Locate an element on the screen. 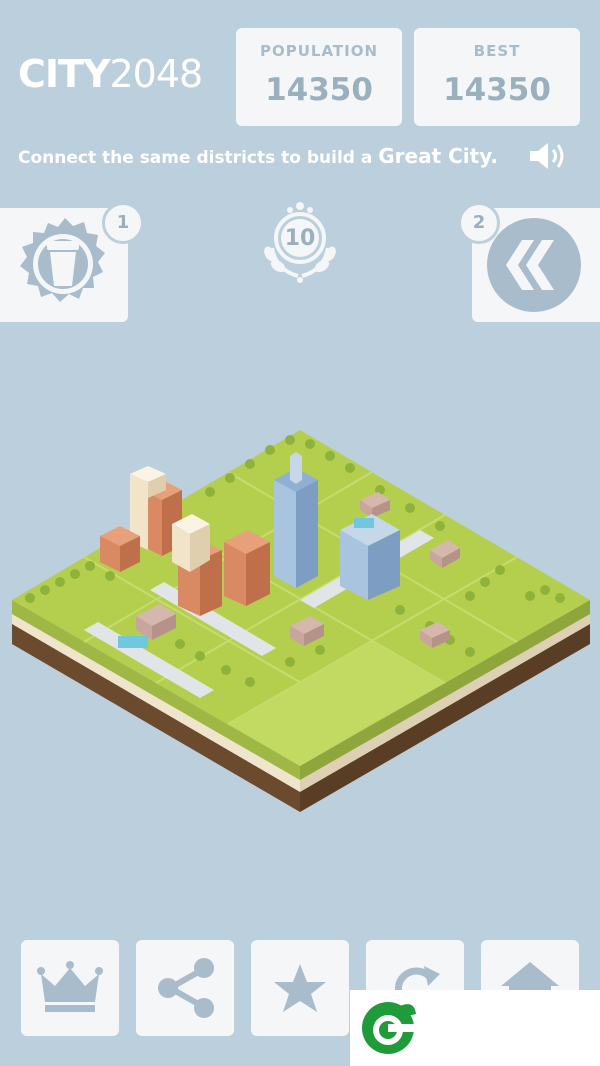  instruction-emphasis: Great City. is located at coordinates (438, 156).